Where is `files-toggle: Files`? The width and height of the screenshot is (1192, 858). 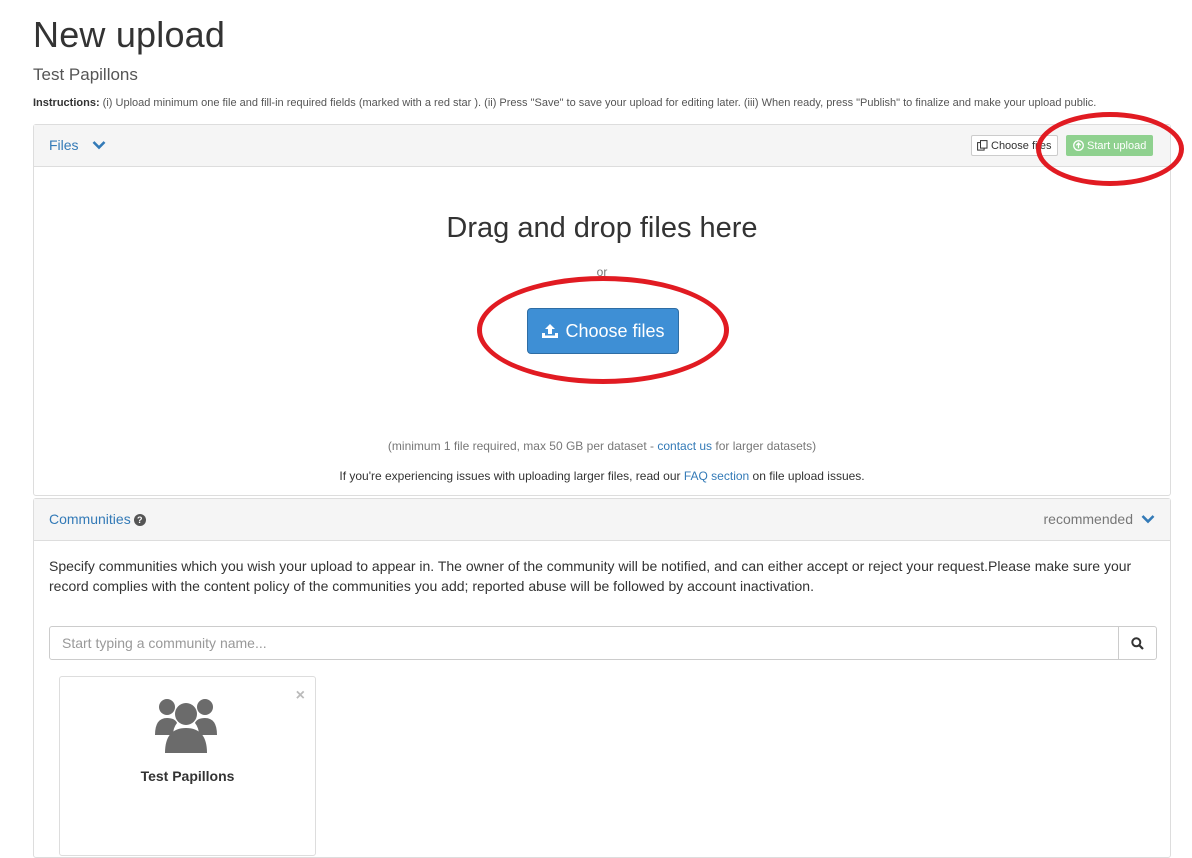
files-toggle: Files is located at coordinates (77, 145).